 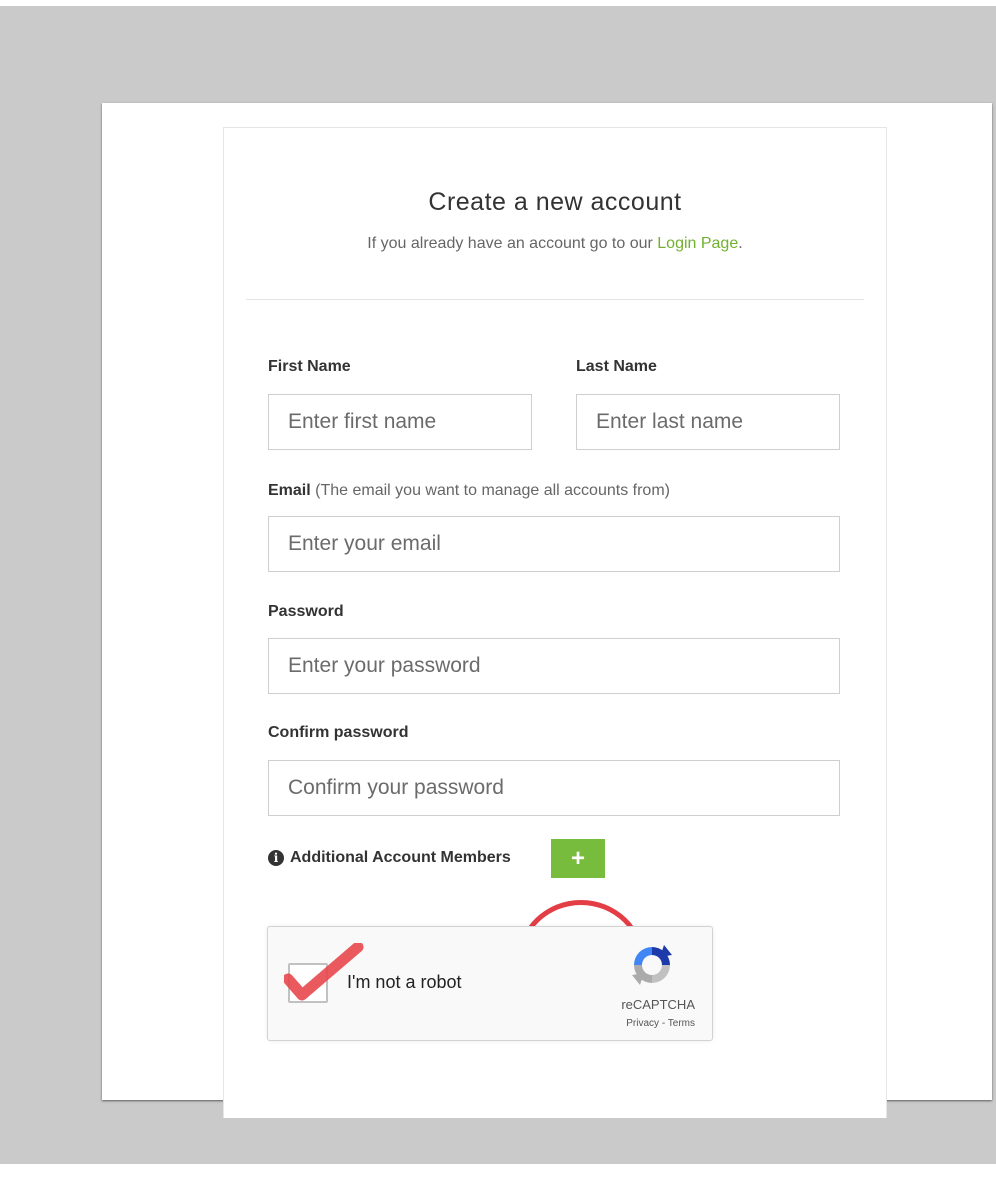 I want to click on password-input, so click(x=554, y=666).